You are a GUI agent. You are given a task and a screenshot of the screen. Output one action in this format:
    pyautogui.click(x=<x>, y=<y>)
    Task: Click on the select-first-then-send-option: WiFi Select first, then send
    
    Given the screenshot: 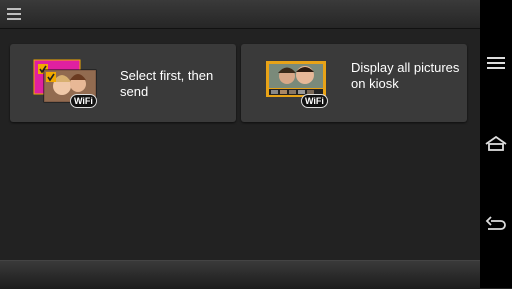 What is the action you would take?
    pyautogui.click(x=123, y=83)
    